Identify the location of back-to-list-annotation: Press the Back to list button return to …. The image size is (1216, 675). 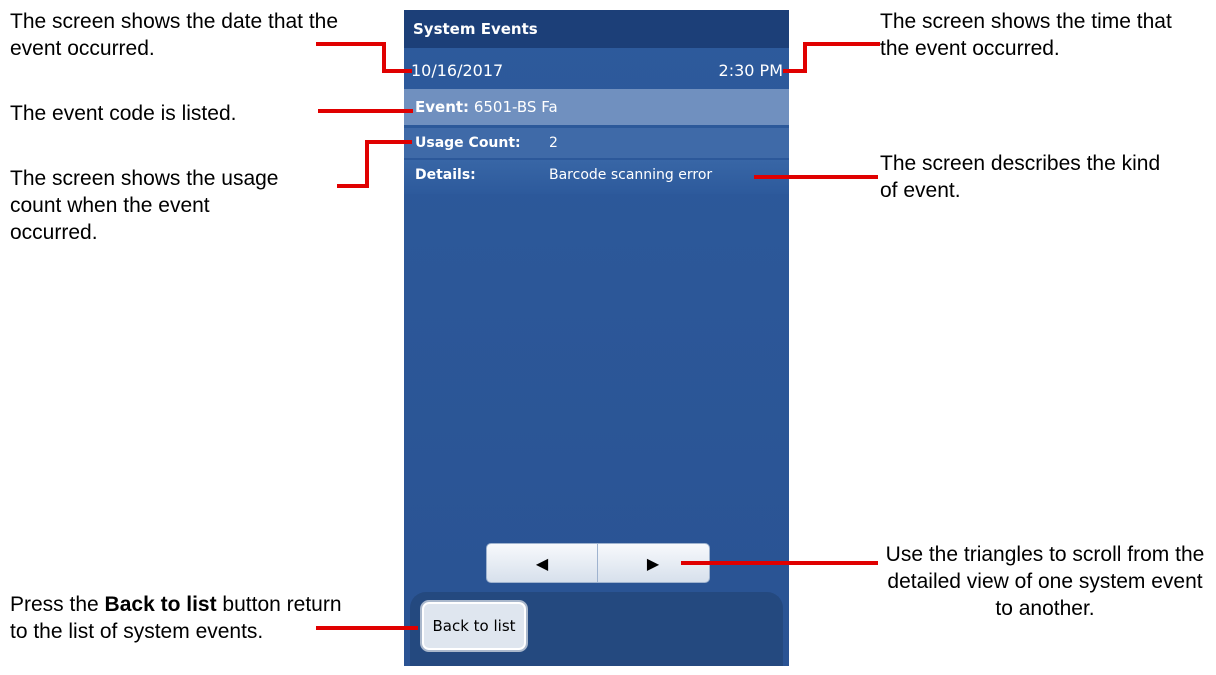
(182, 618).